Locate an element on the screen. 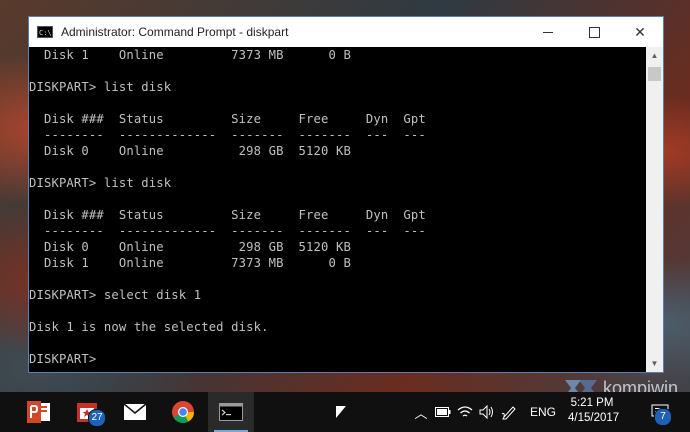 This screenshot has height=432, width=690. close-button: ✕ is located at coordinates (640, 32).